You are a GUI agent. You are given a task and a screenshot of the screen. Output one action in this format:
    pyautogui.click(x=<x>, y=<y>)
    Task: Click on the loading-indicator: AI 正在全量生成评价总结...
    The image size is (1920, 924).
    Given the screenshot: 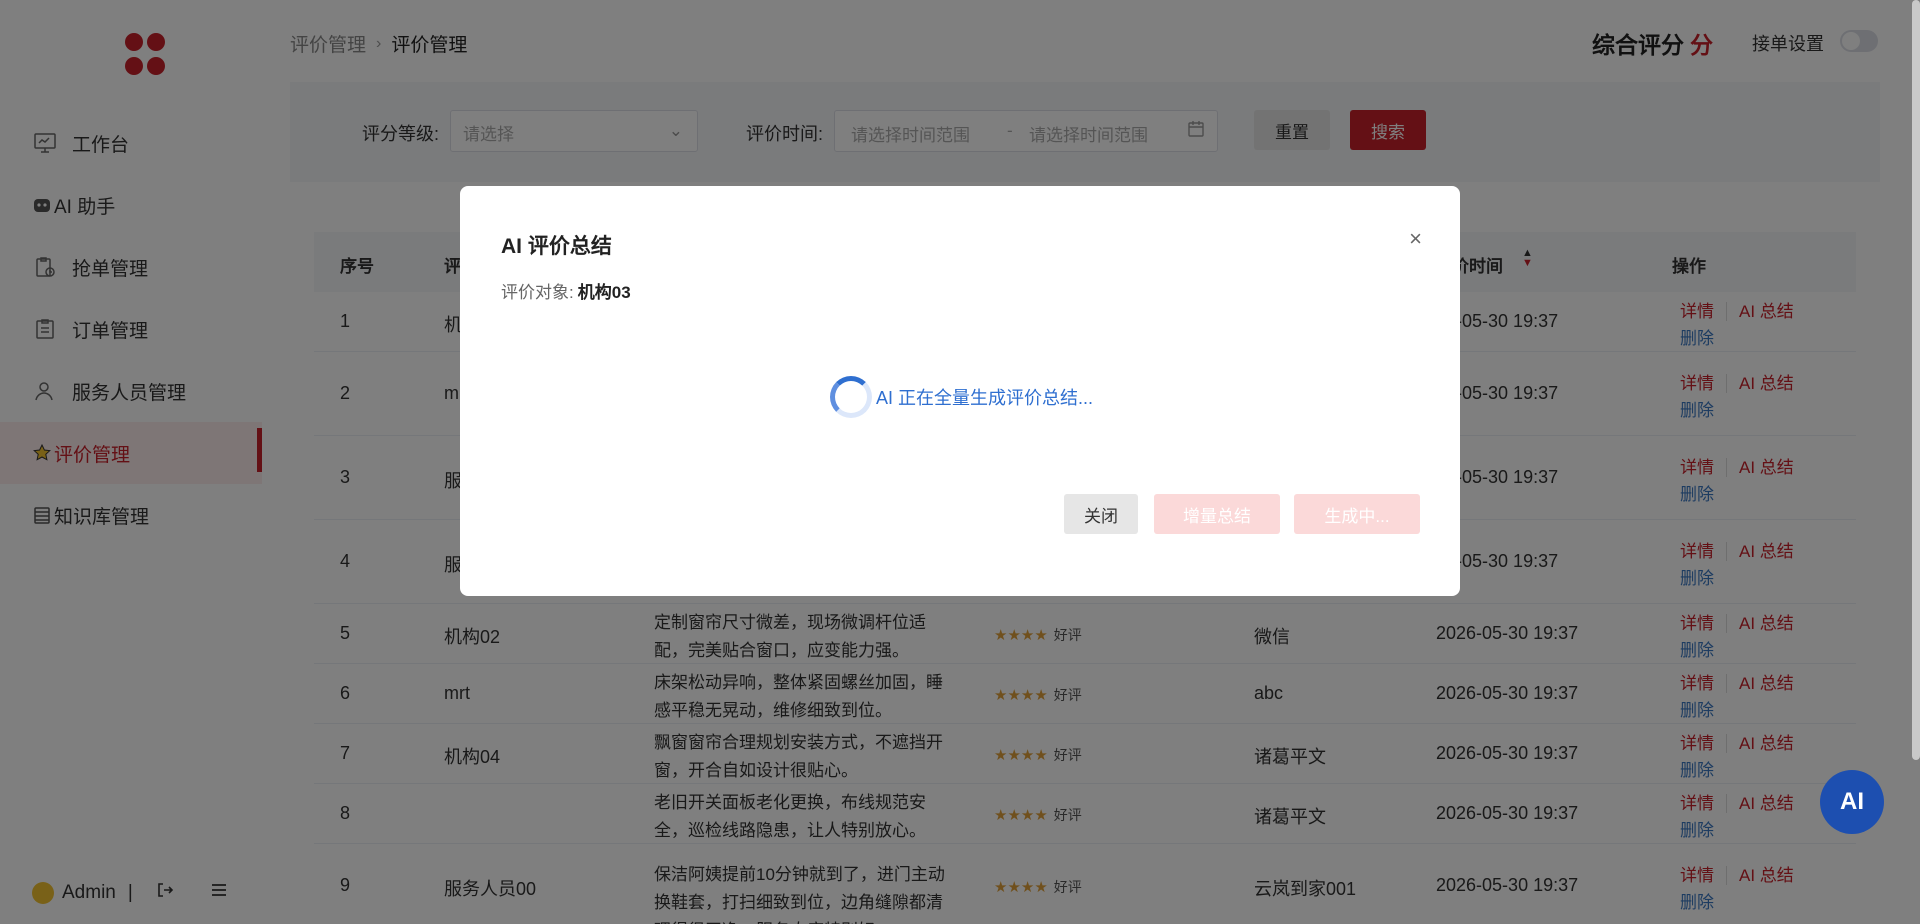 What is the action you would take?
    pyautogui.click(x=961, y=397)
    